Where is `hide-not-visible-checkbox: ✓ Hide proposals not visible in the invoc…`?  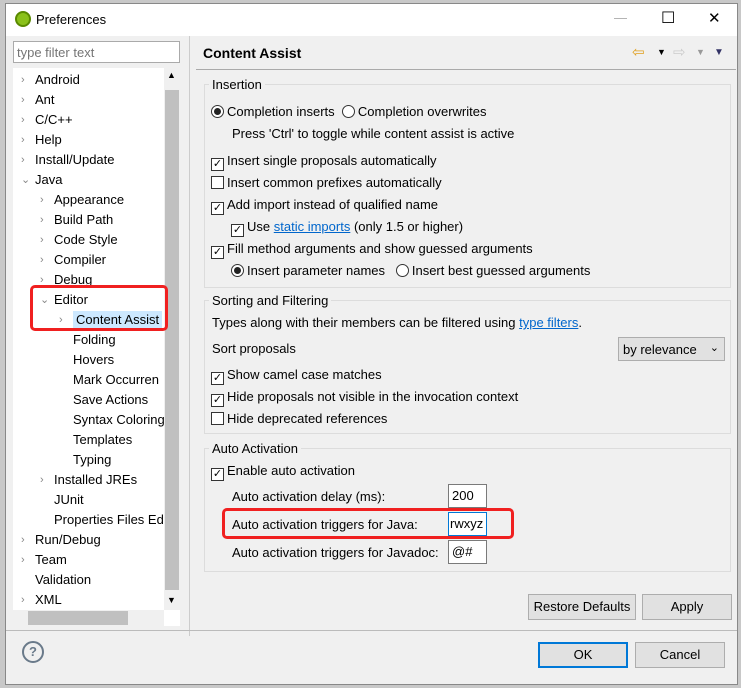 hide-not-visible-checkbox: ✓ Hide proposals not visible in the invoc… is located at coordinates (364, 398).